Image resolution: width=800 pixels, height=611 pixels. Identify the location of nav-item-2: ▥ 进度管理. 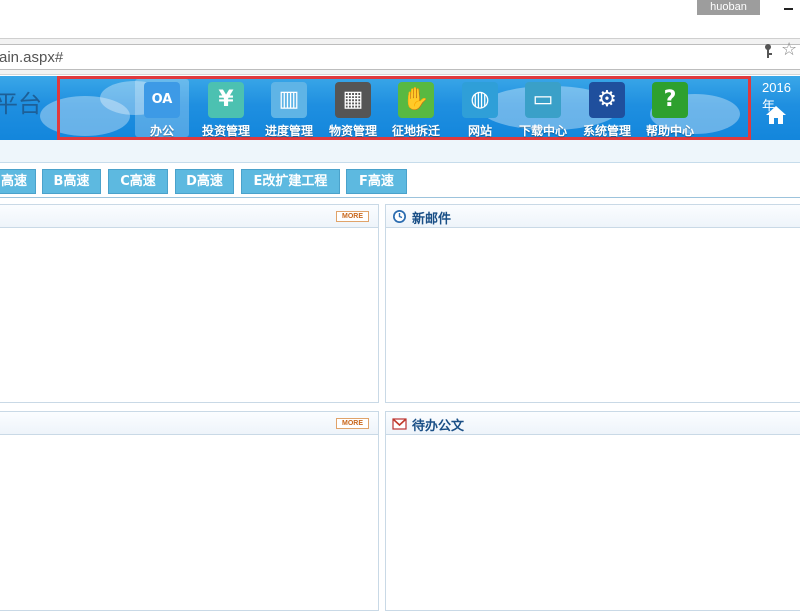
(289, 108).